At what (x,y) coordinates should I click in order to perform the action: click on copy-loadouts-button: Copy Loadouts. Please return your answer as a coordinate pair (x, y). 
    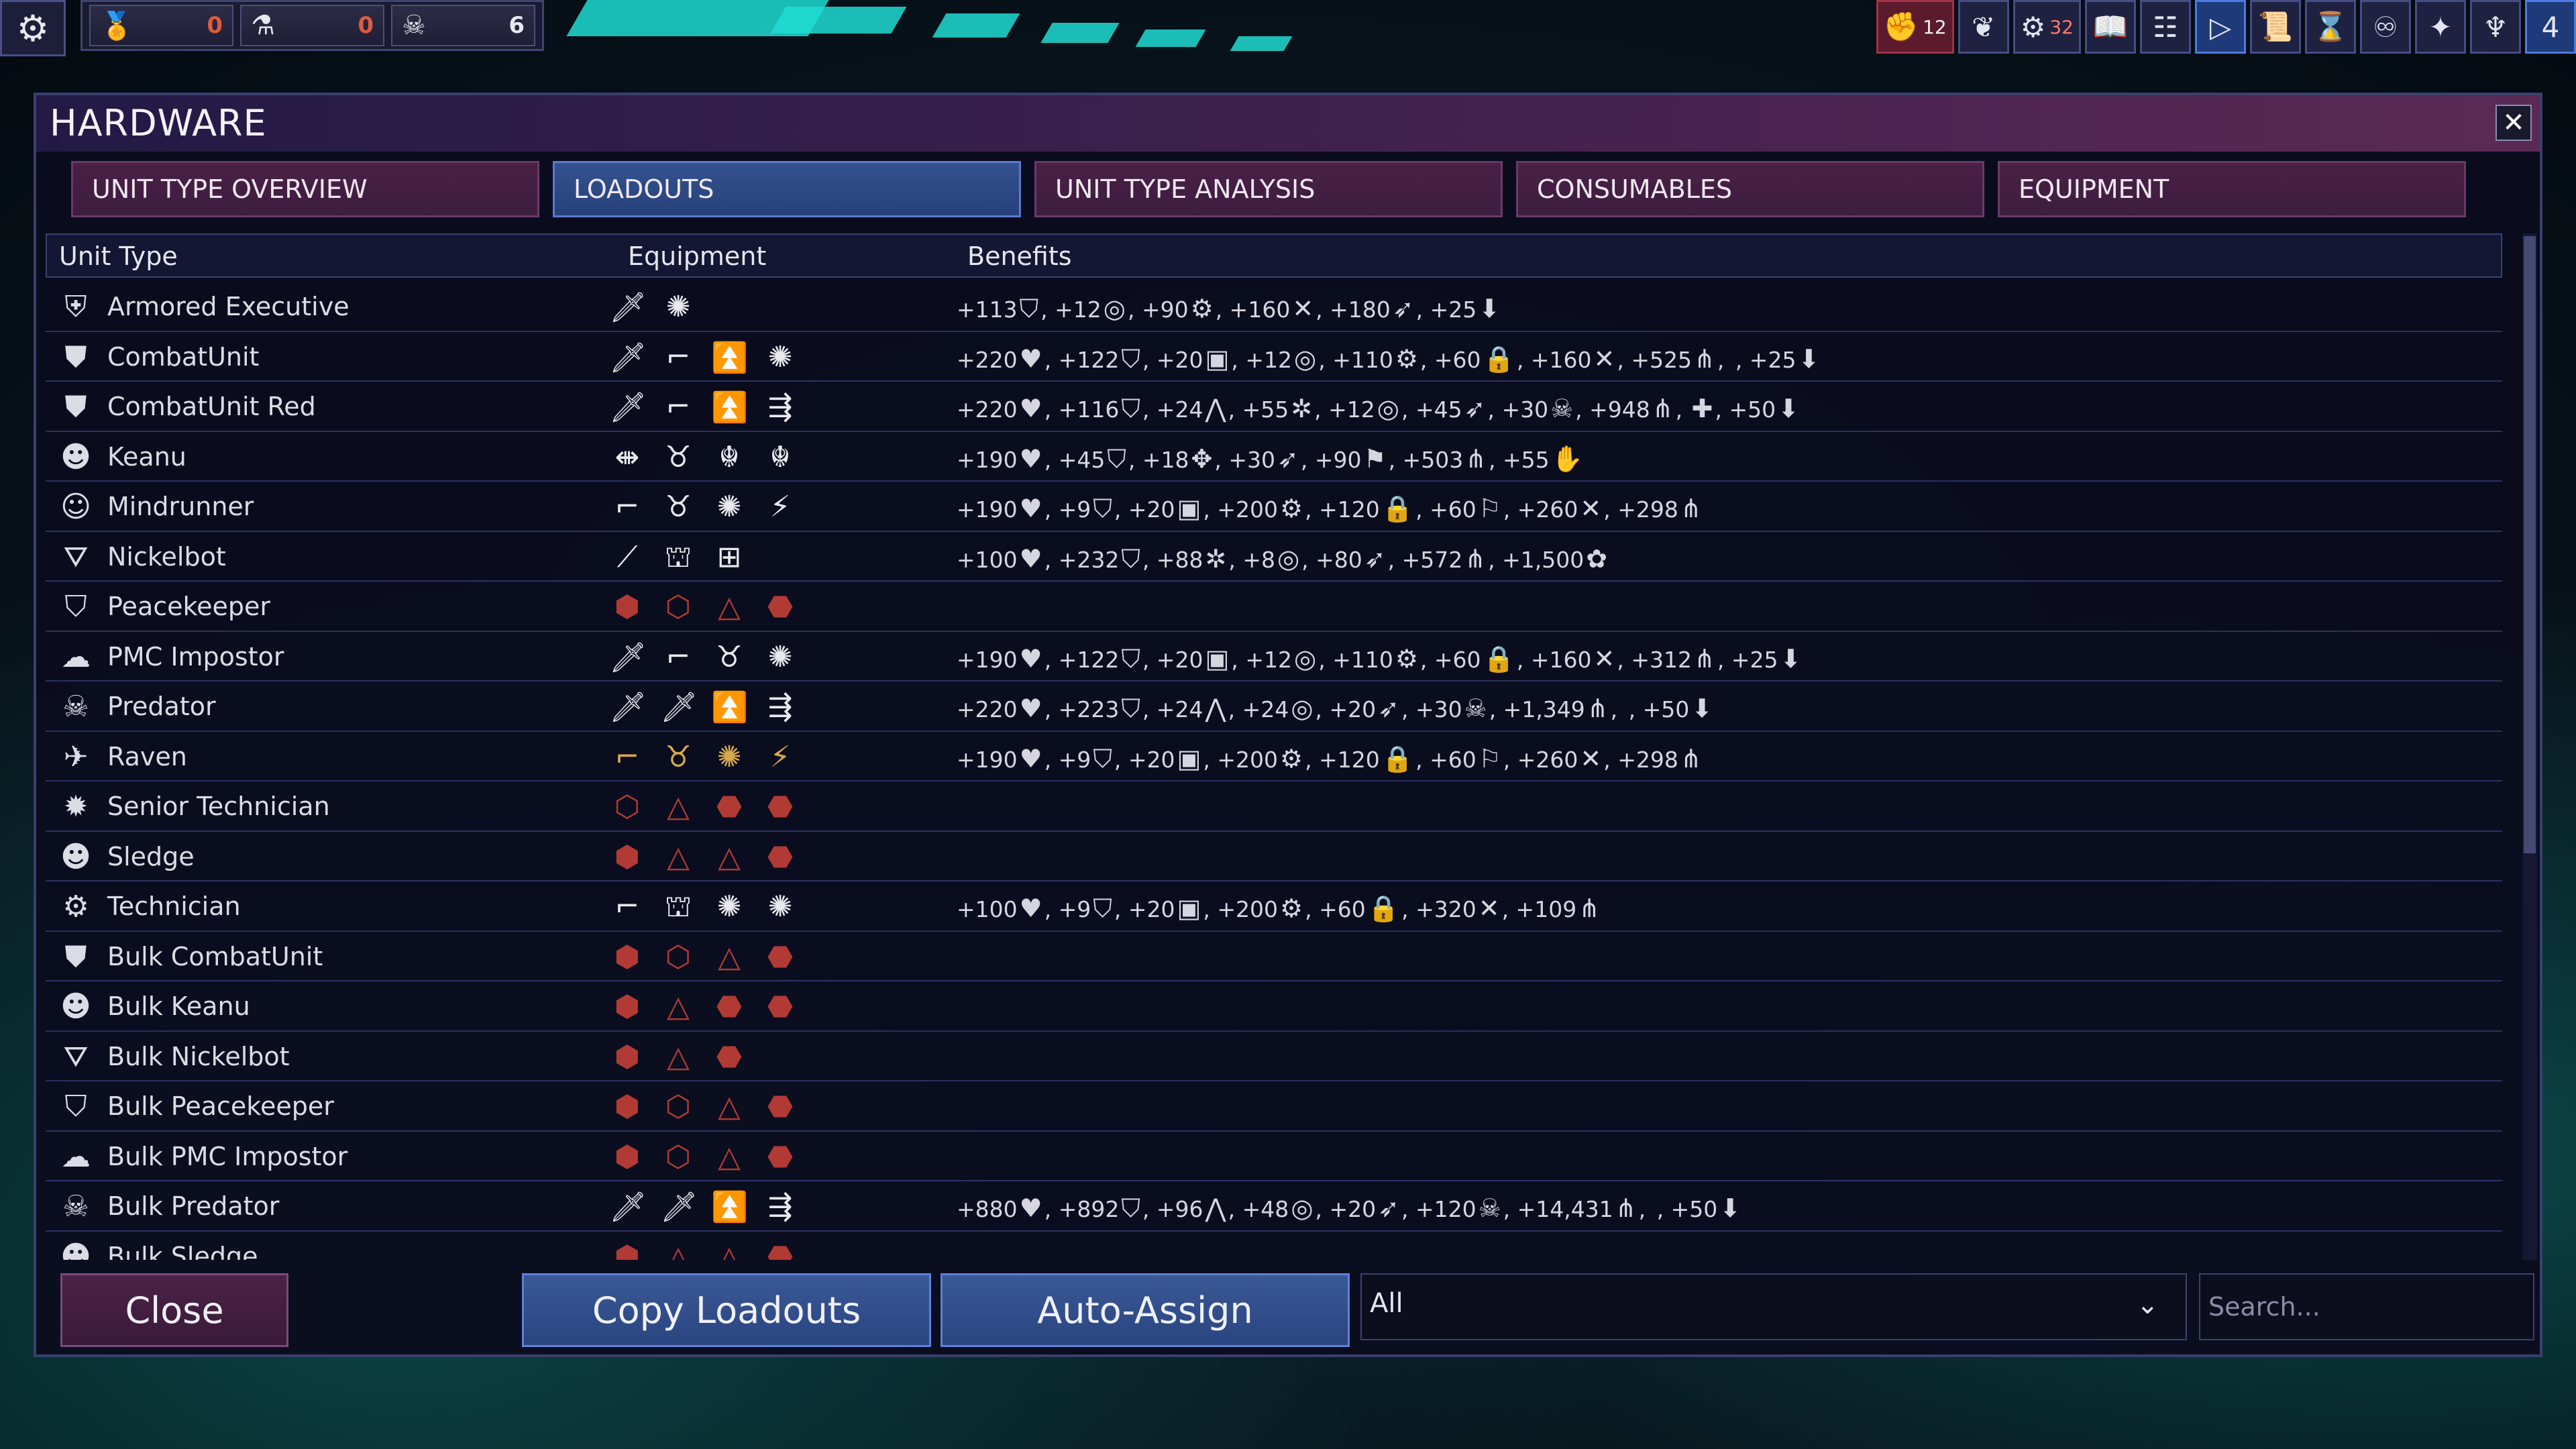
    Looking at the image, I should click on (726, 1310).